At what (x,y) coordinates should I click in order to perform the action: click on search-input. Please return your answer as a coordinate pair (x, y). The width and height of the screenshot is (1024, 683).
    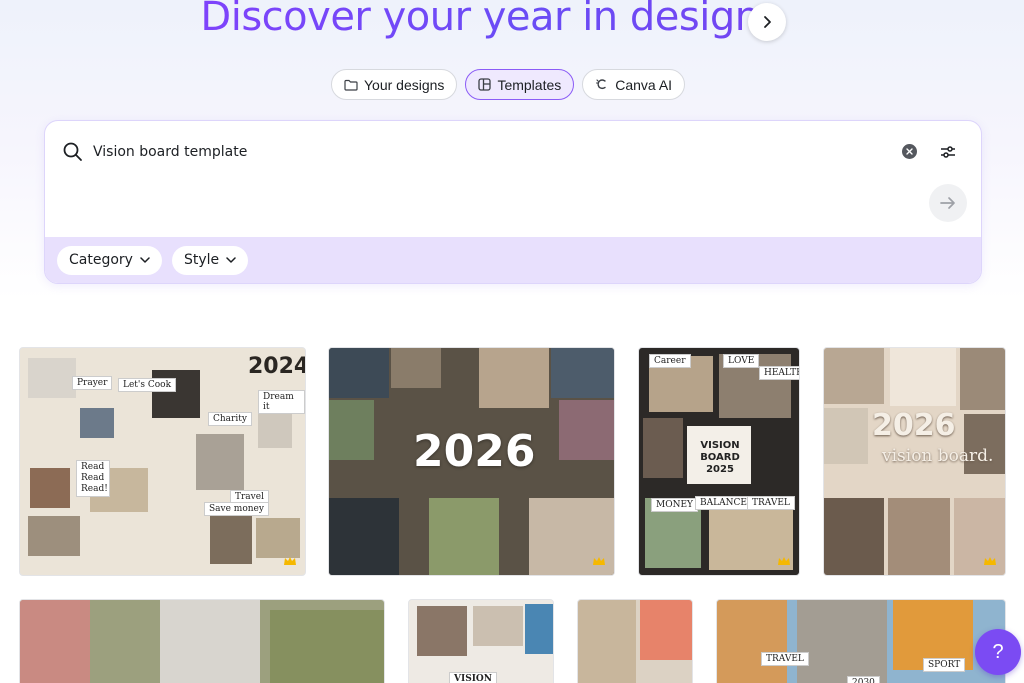
    Looking at the image, I should click on (473, 152).